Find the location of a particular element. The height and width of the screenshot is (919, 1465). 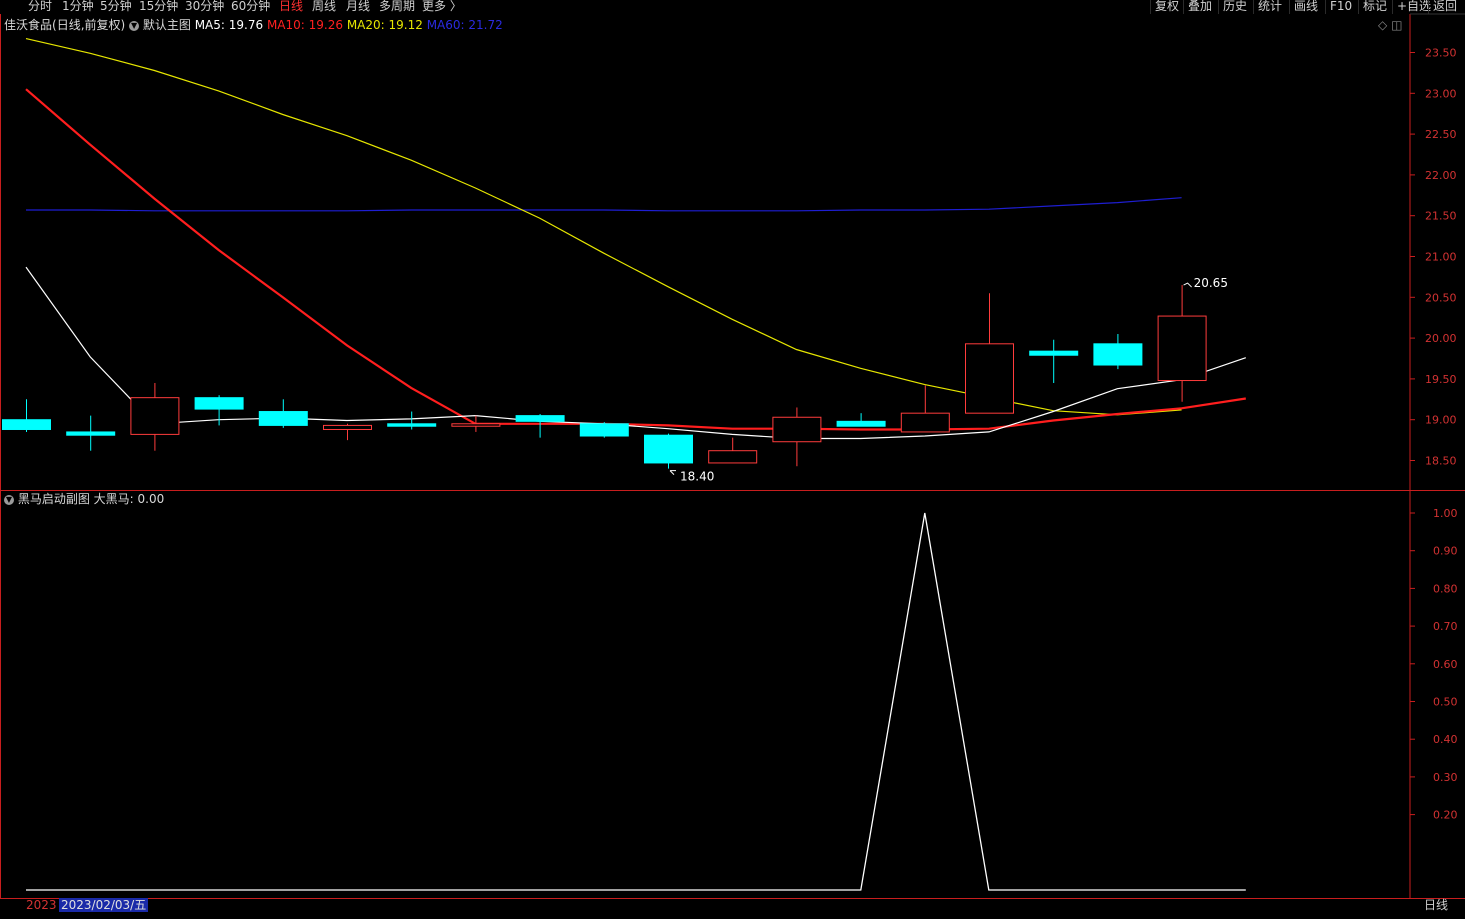

sub-tick-label-4: 0.60 is located at coordinates (1445, 664).